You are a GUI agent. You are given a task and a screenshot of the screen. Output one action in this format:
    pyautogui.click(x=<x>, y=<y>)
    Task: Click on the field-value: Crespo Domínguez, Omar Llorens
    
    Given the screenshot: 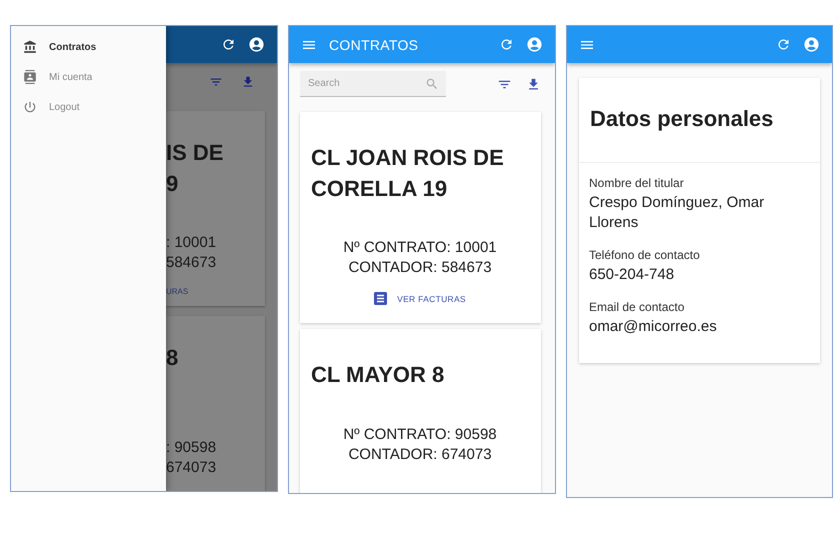 What is the action you would take?
    pyautogui.click(x=677, y=213)
    